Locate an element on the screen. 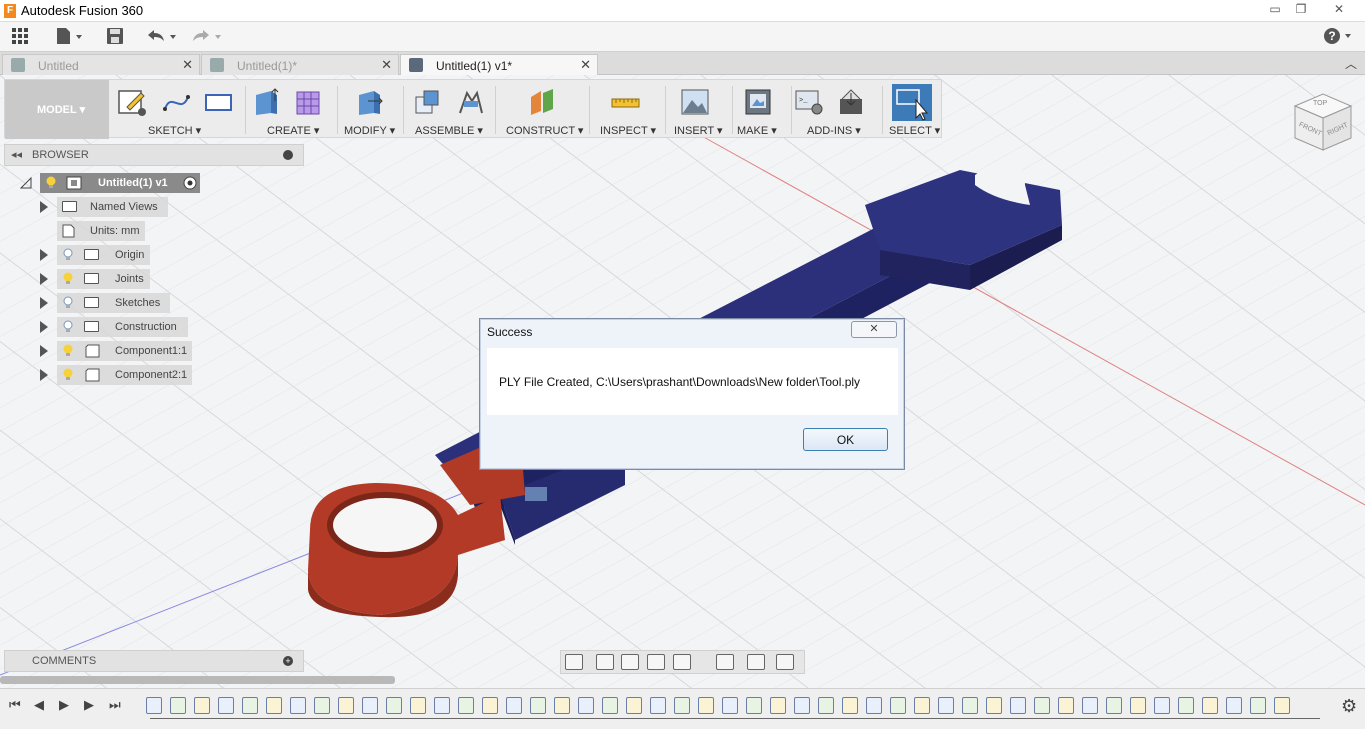 This screenshot has width=1365, height=729. tree-chip: Joints is located at coordinates (103, 279).